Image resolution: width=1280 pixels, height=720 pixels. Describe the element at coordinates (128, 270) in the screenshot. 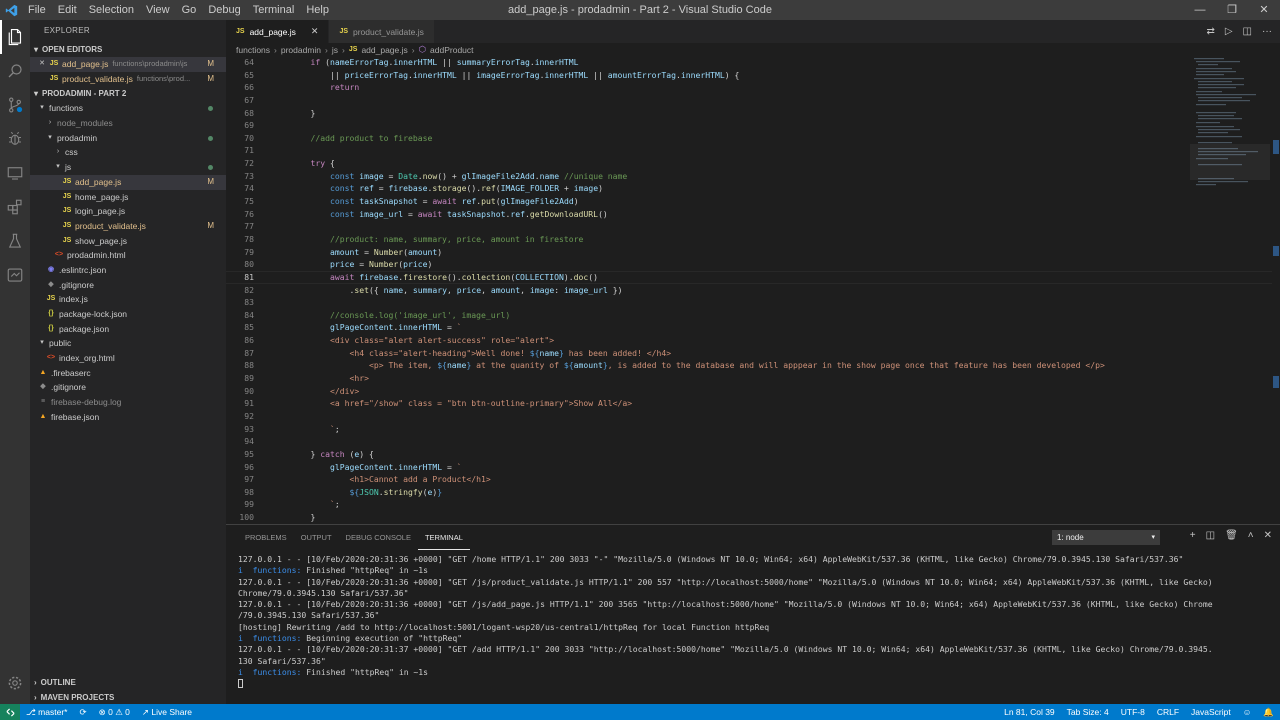

I see `tree-file: ◉ .eslintrc.json` at that location.